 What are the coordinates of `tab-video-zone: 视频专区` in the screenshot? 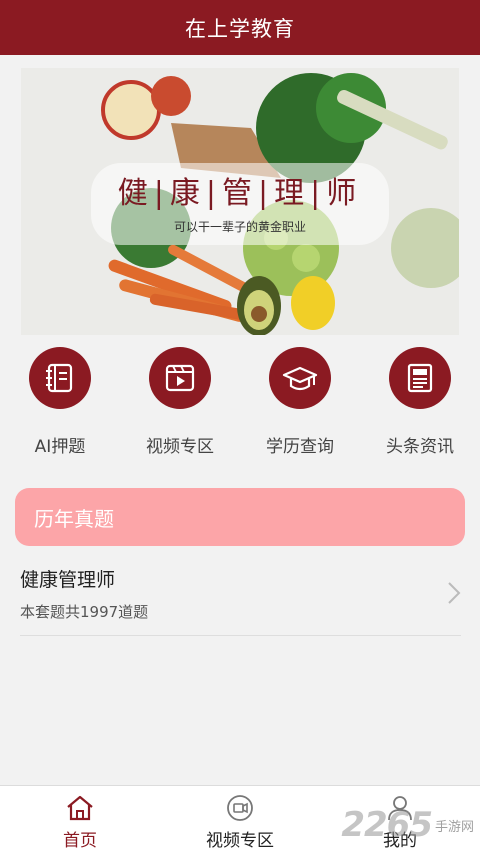 It's located at (240, 819).